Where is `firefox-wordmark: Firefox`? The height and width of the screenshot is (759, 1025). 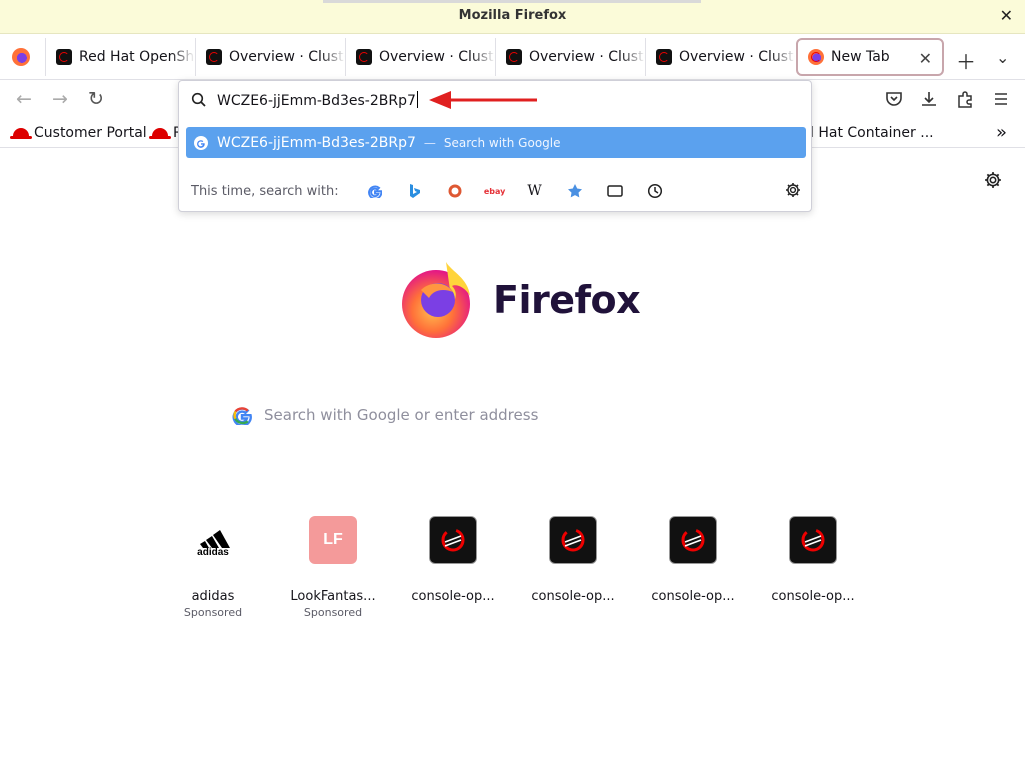
firefox-wordmark: Firefox is located at coordinates (567, 300).